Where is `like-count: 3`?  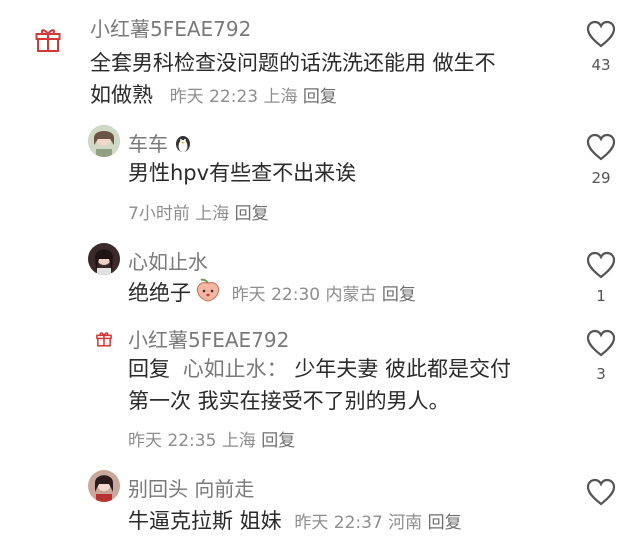 like-count: 3 is located at coordinates (601, 374).